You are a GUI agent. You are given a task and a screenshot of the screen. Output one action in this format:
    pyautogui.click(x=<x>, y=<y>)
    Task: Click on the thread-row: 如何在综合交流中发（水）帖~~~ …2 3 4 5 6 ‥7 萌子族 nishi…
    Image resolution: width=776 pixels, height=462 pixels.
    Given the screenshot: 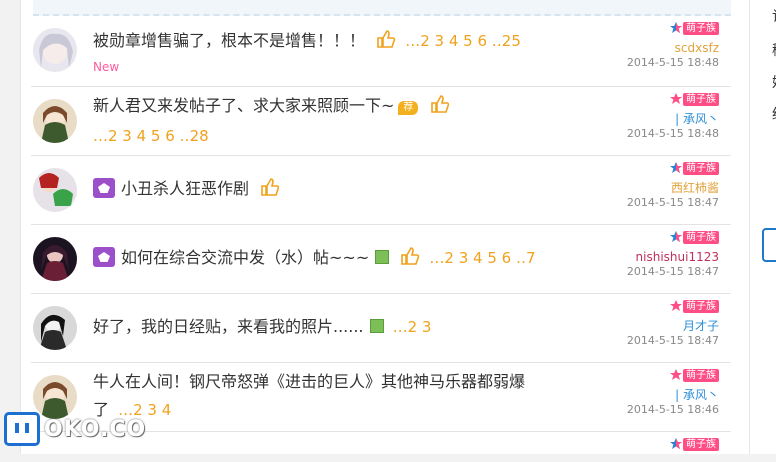 What is the action you would take?
    pyautogui.click(x=381, y=259)
    